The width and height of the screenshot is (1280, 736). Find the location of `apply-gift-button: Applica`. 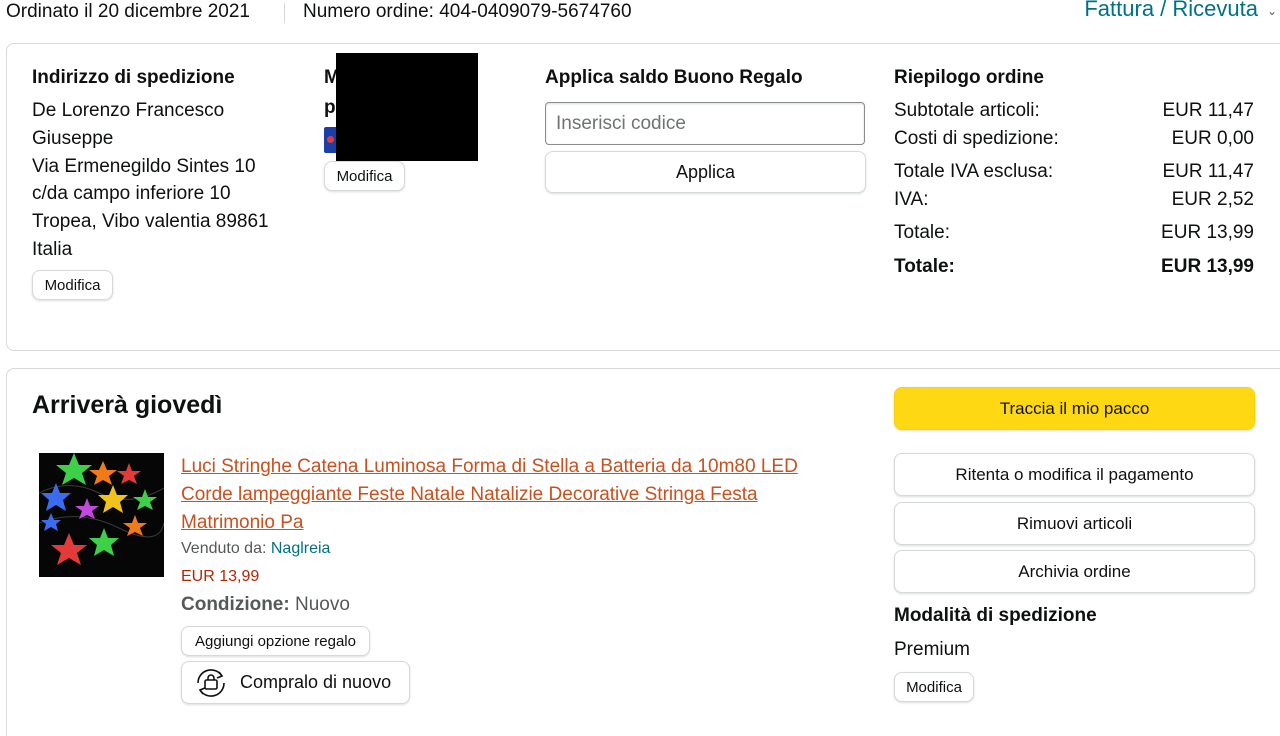

apply-gift-button: Applica is located at coordinates (705, 172).